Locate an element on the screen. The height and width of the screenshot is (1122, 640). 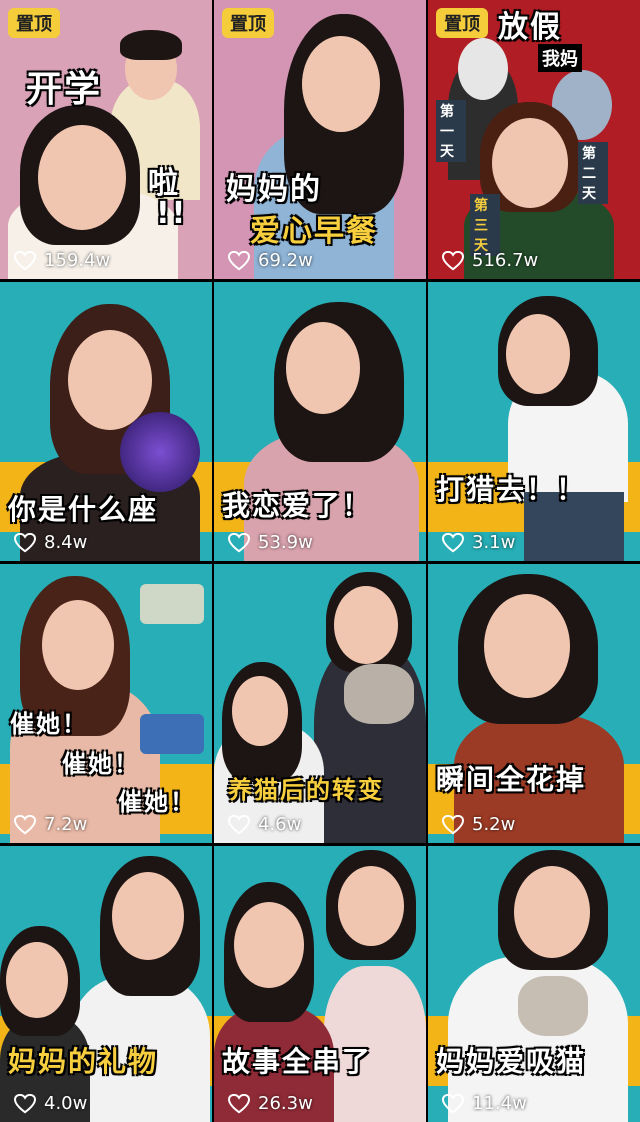
like-count-text: 7.2w is located at coordinates (66, 824).